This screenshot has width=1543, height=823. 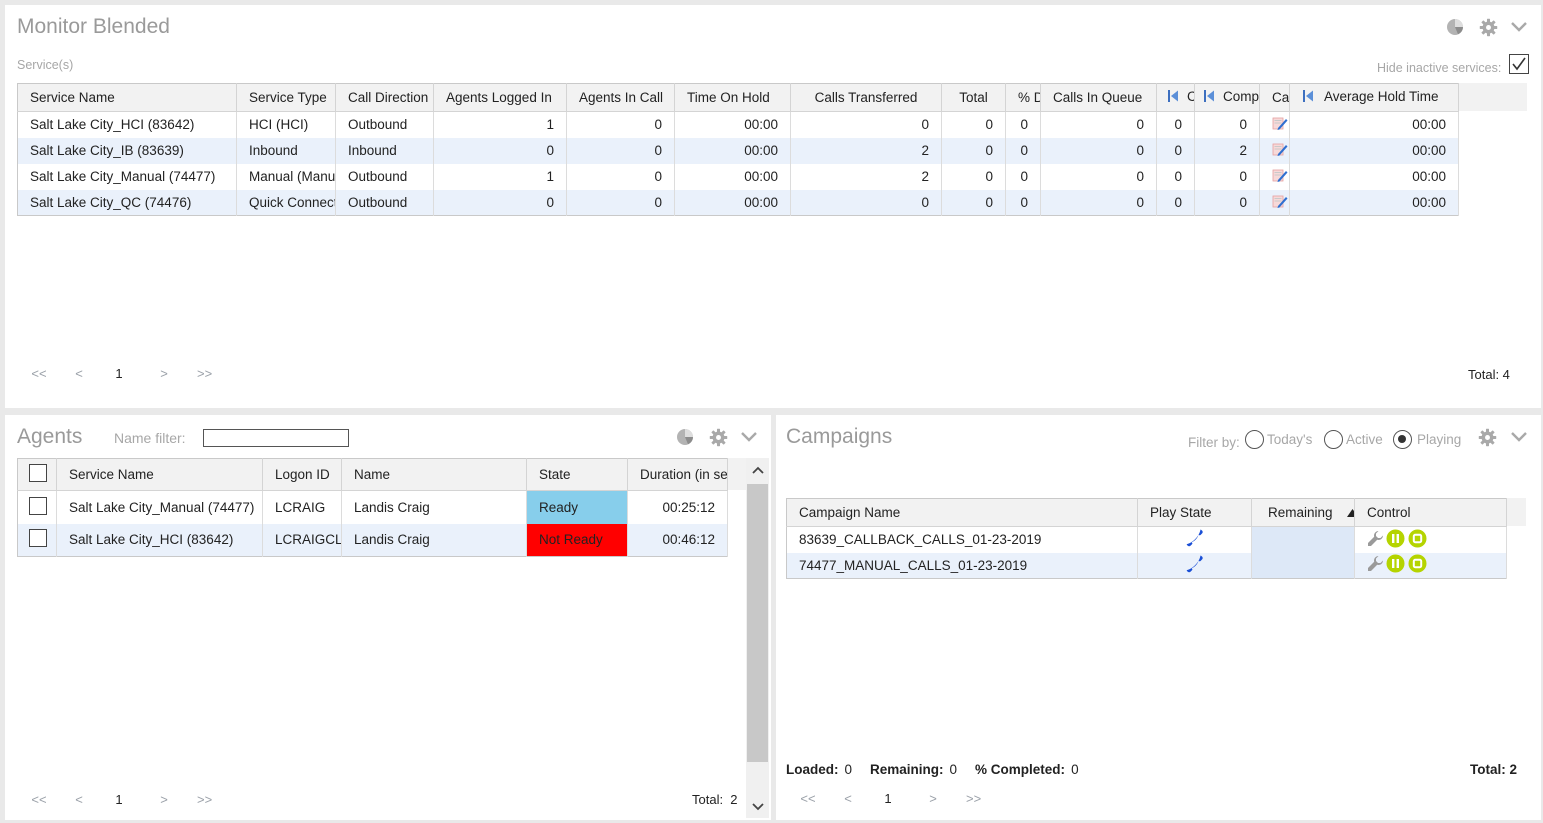 I want to click on radio-active, so click(x=1333, y=439).